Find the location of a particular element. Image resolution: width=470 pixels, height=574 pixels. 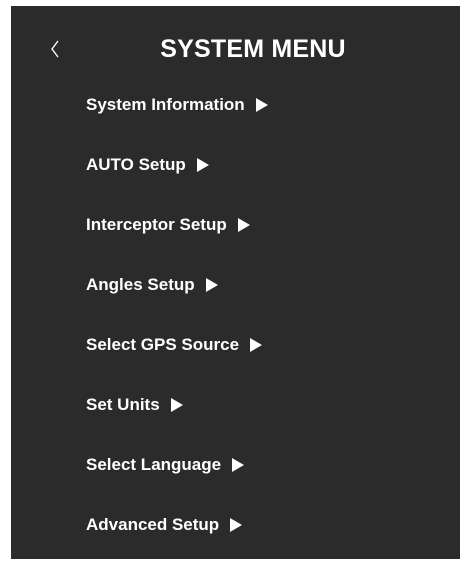

menu-item-system-information: System Information is located at coordinates (177, 124).